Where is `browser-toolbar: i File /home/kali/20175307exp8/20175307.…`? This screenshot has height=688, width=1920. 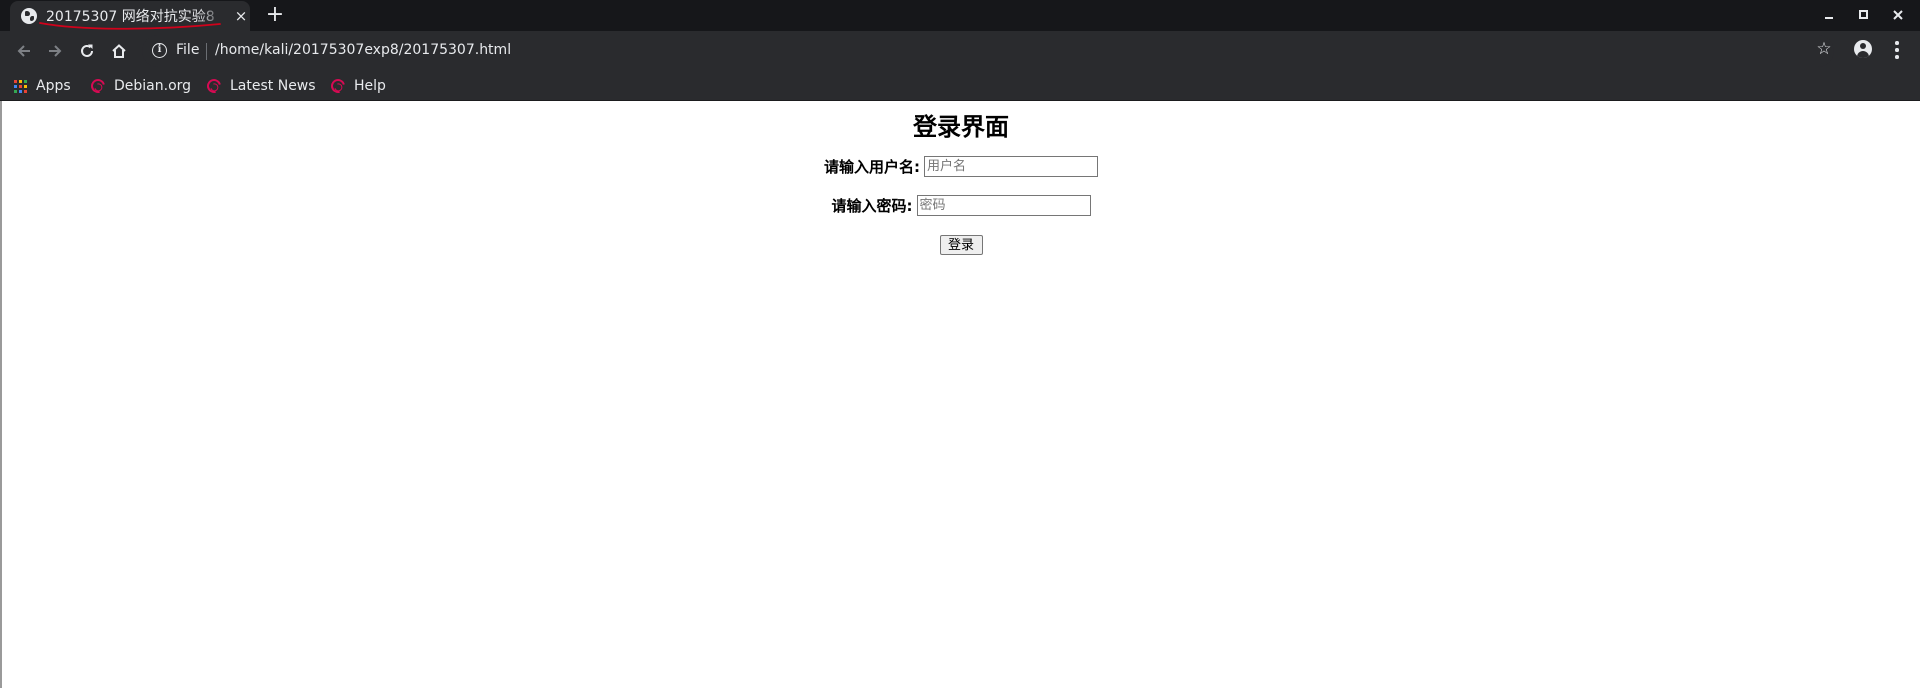
browser-toolbar: i File /home/kali/20175307exp8/20175307.… is located at coordinates (960, 50).